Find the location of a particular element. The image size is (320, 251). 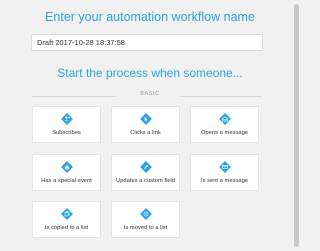

event-icon is located at coordinates (67, 167).